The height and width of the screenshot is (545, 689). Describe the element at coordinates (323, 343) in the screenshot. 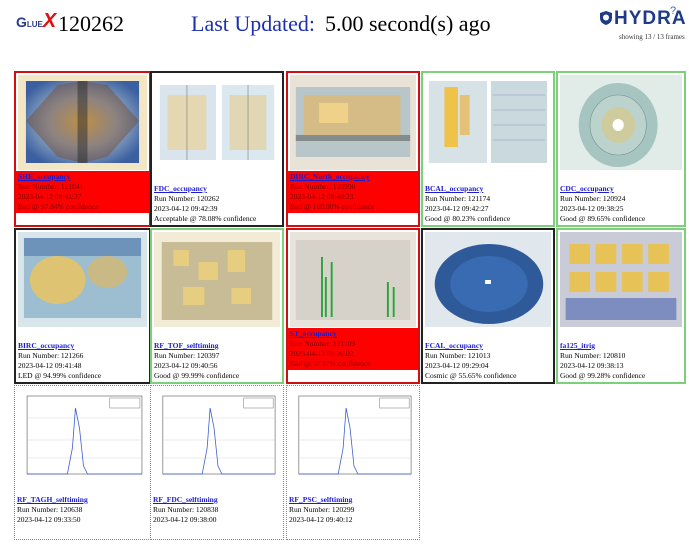

I see `run-number-text: Run Number: 121109` at that location.